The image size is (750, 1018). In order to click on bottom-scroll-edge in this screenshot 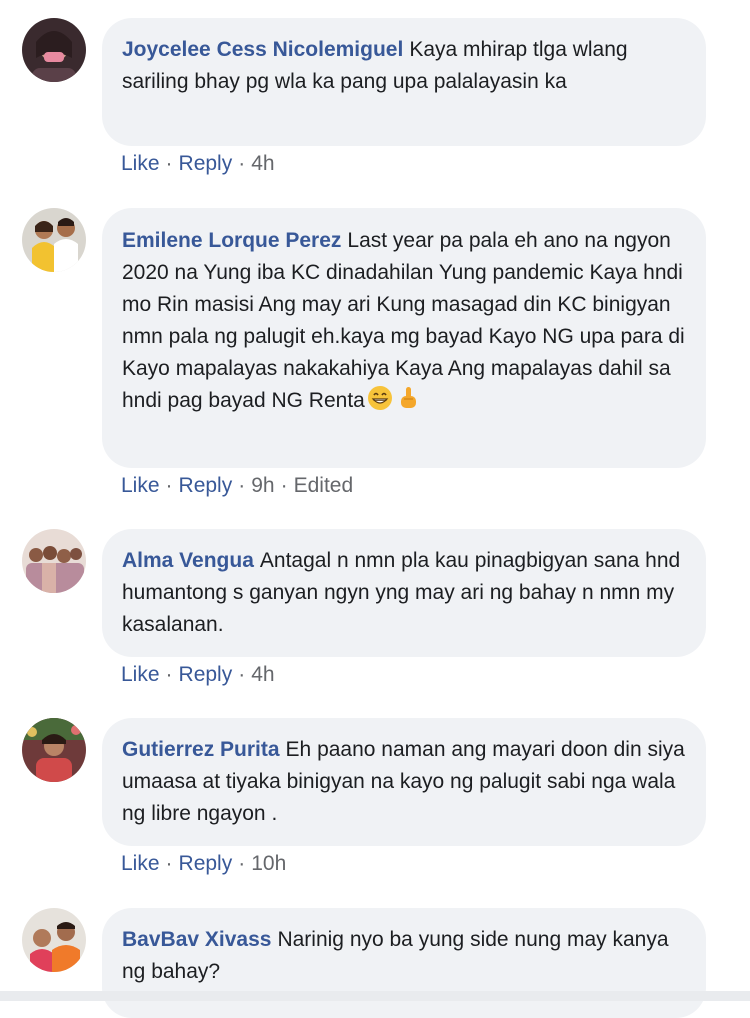, I will do `click(375, 996)`.